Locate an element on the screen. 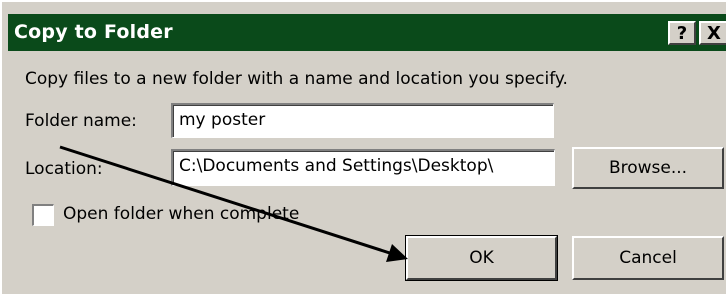 The width and height of the screenshot is (726, 294). folder-name-input: my poster is located at coordinates (362, 120).